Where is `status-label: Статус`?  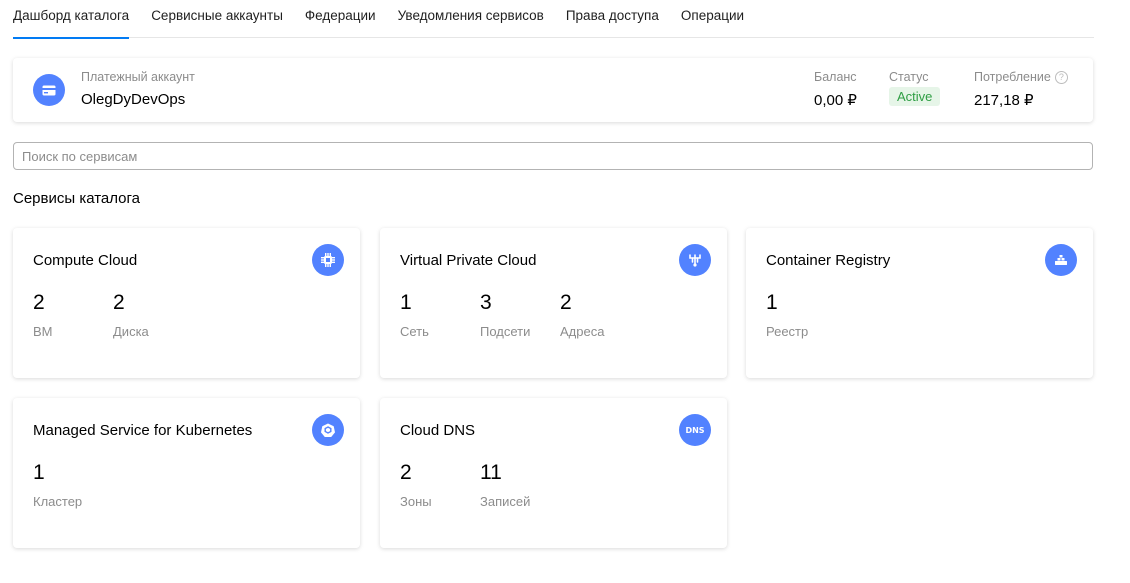
status-label: Статус is located at coordinates (909, 77).